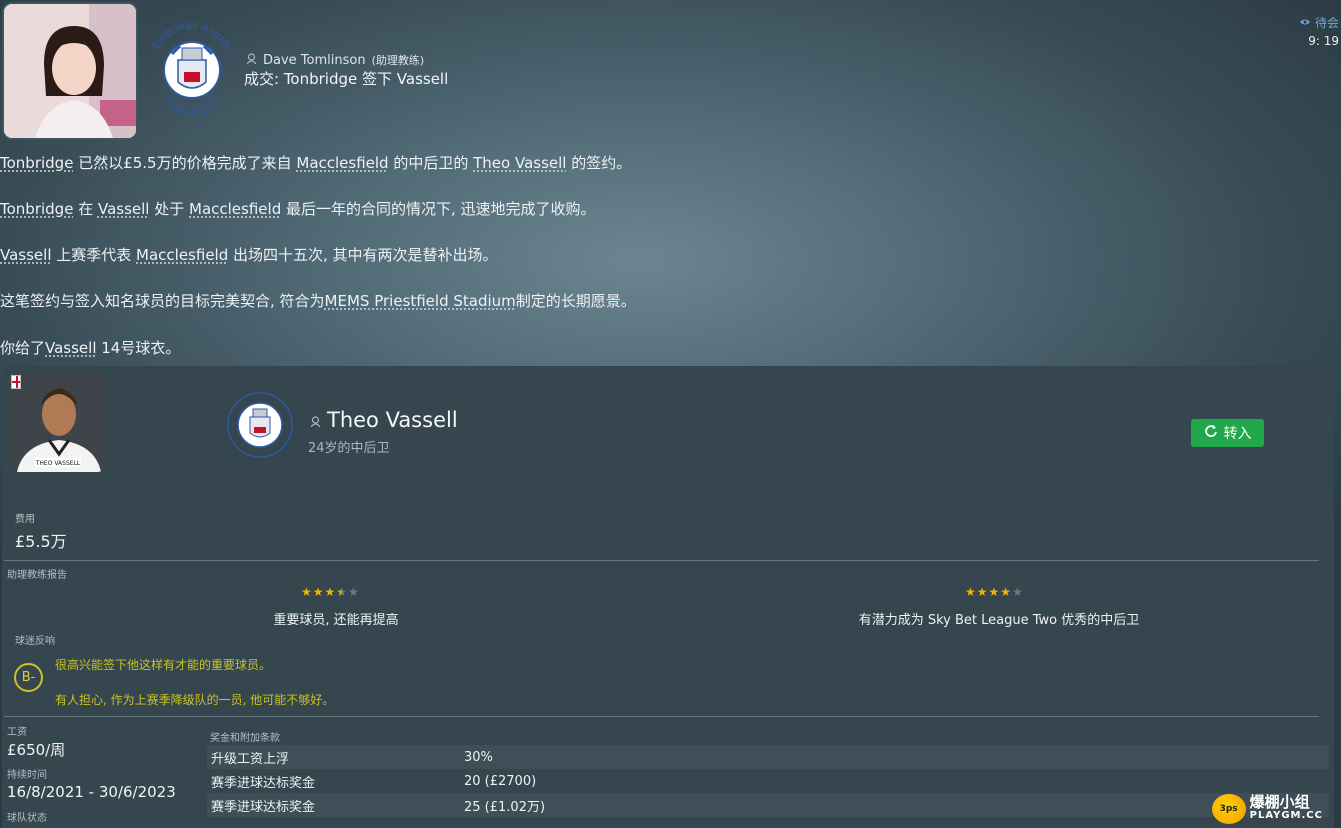 The image size is (1341, 828). I want to click on text: 你给了, so click(23, 348).